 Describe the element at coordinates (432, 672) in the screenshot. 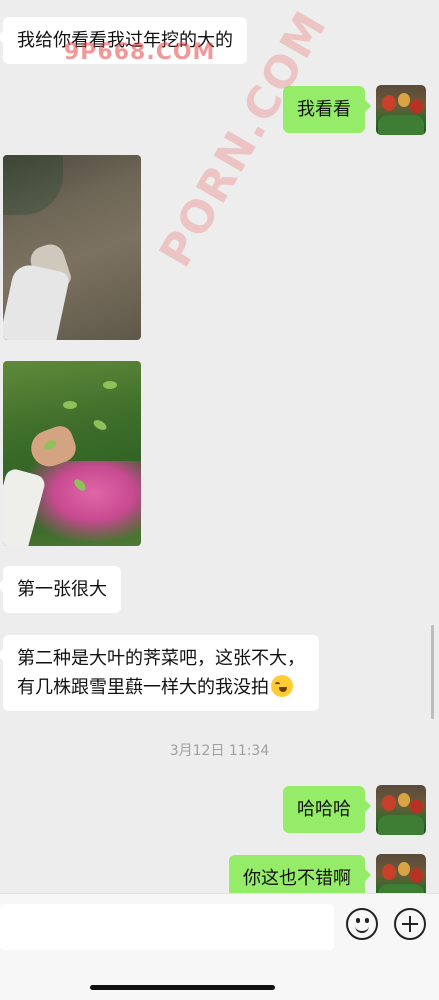

I see `scrollbar` at that location.